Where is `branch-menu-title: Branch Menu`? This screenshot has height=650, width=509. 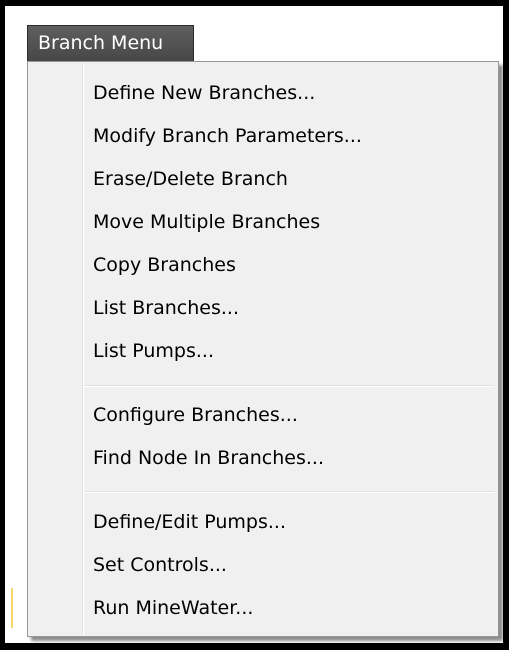 branch-menu-title: Branch Menu is located at coordinates (110, 43).